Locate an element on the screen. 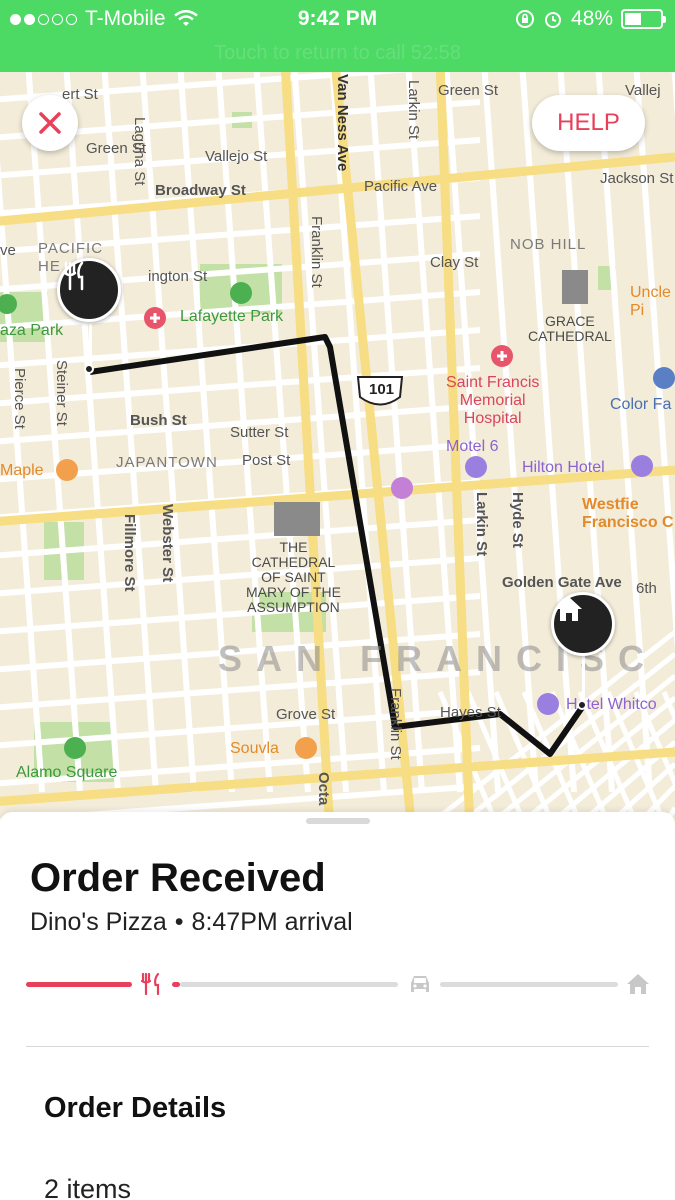 The height and width of the screenshot is (1200, 675). divider is located at coordinates (337, 1046).